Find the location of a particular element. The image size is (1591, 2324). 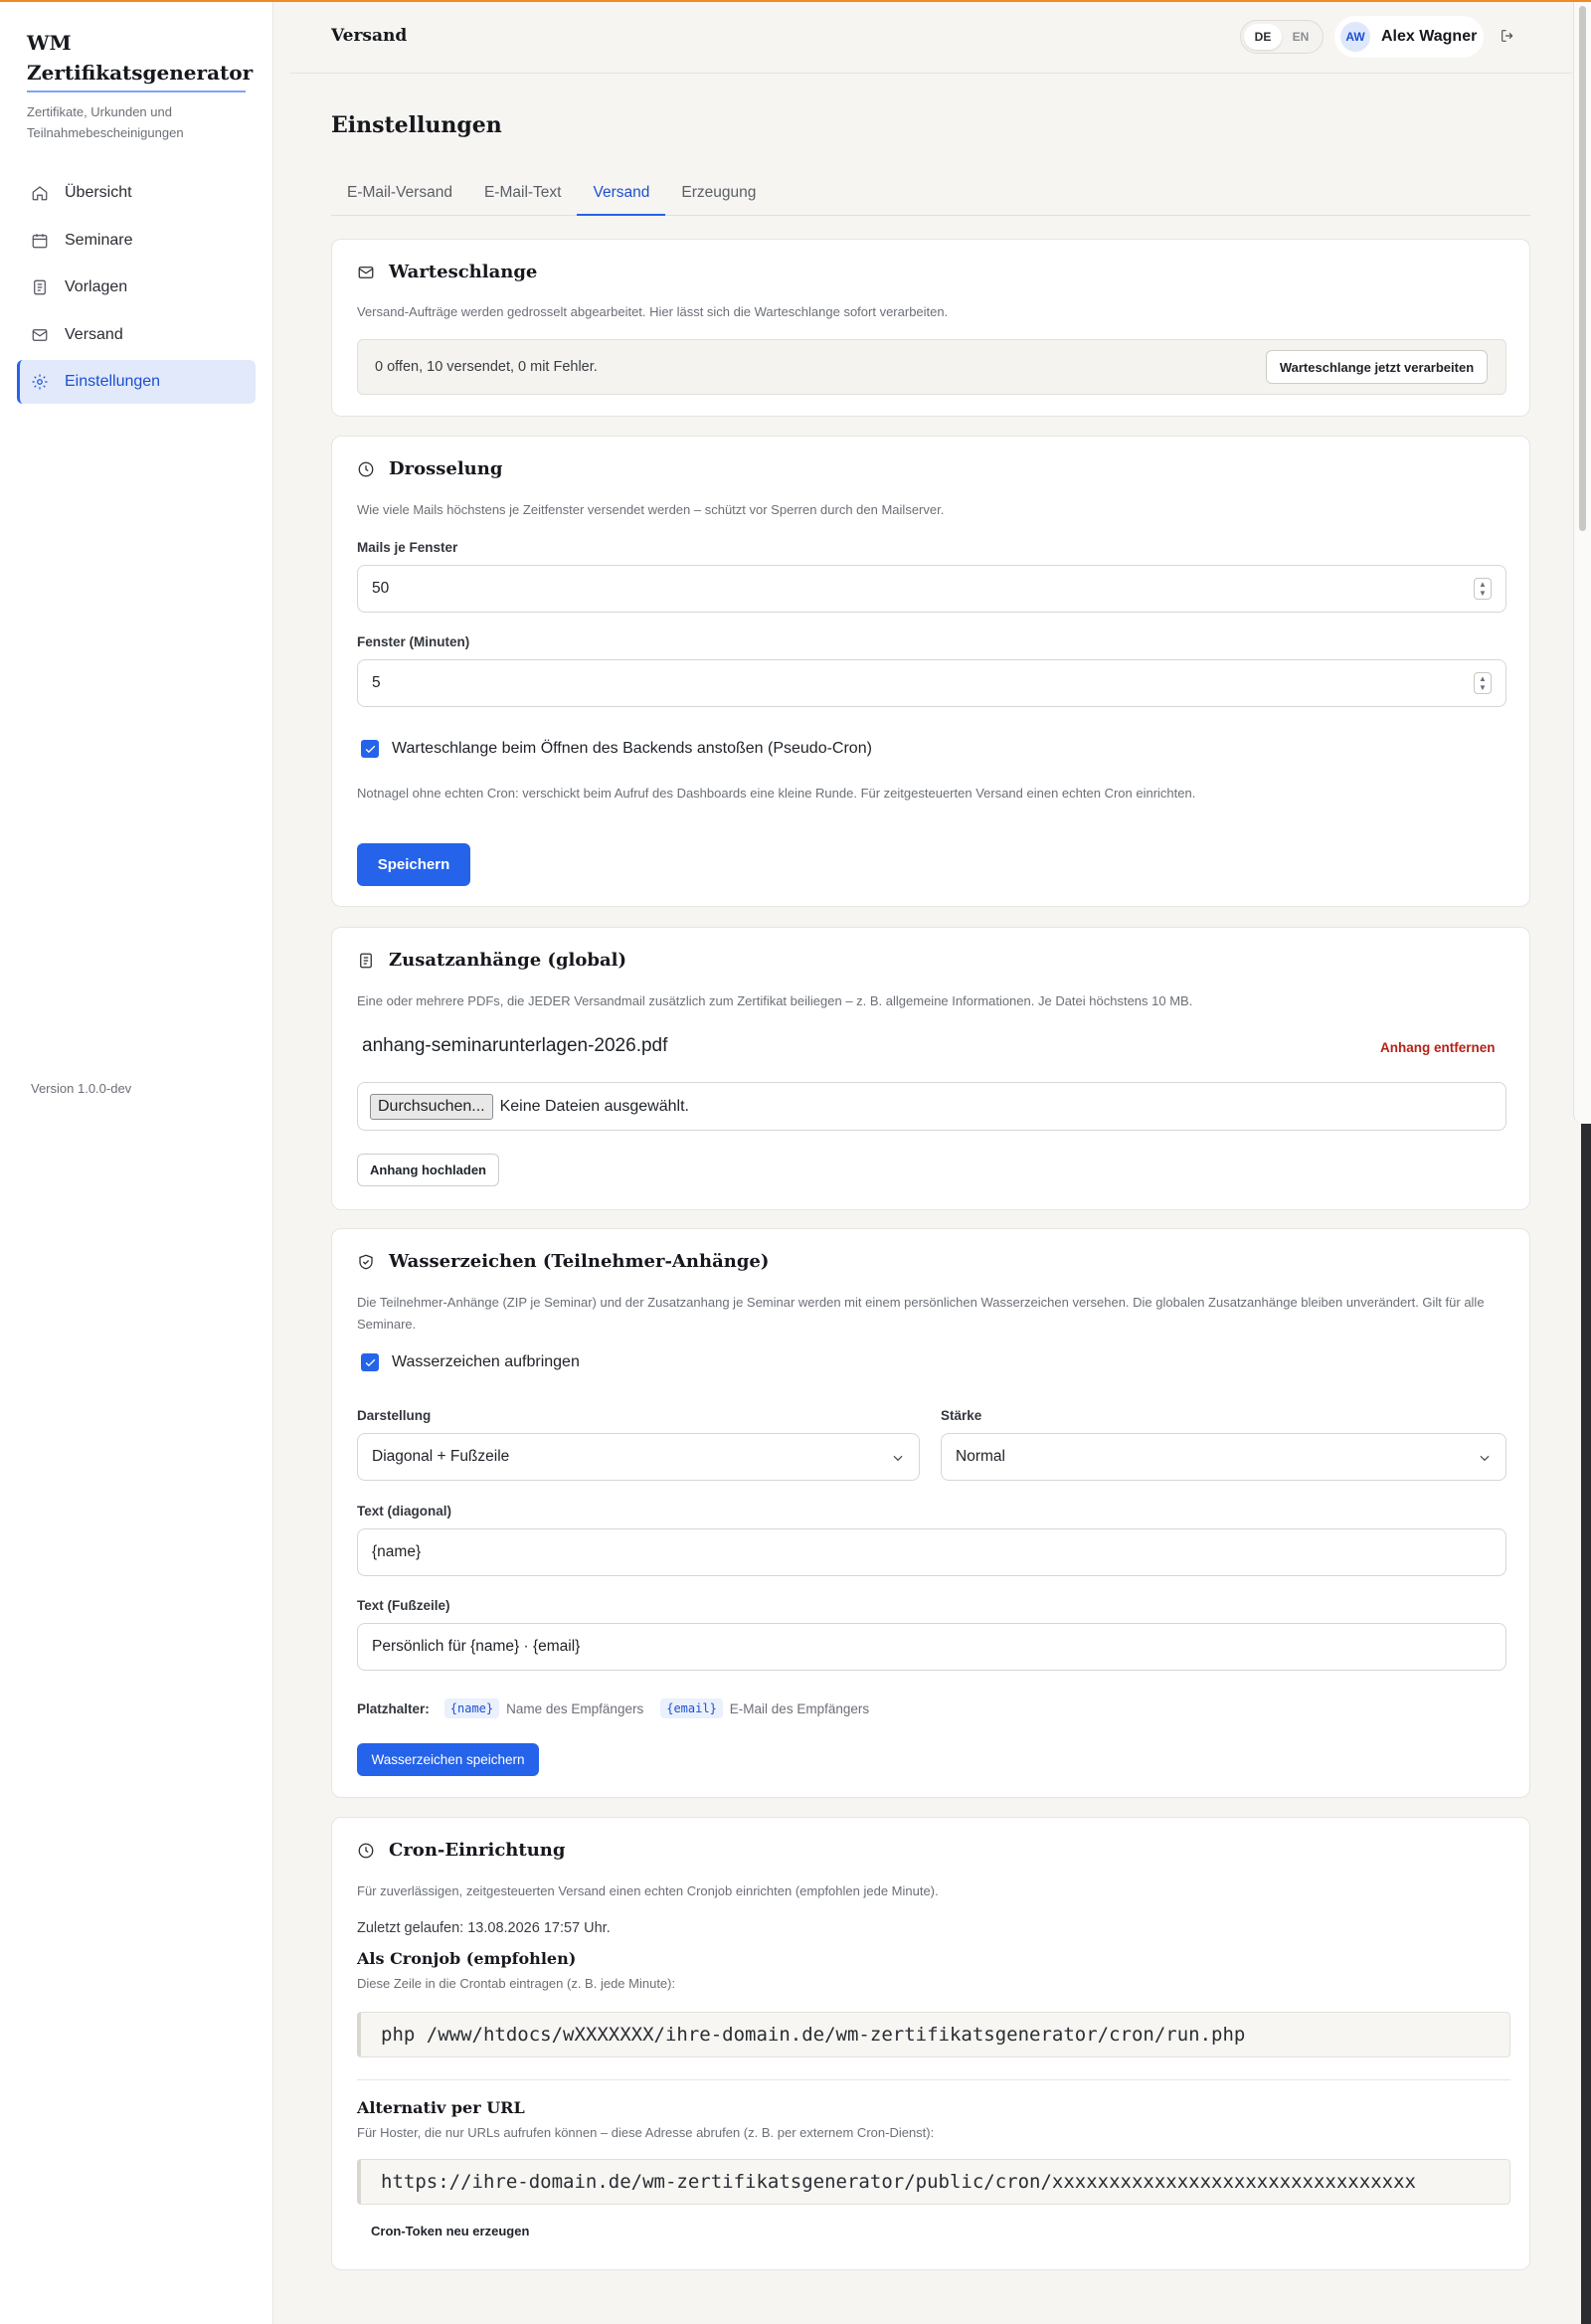

sidebar-item-label: Seminare is located at coordinates (99, 240).